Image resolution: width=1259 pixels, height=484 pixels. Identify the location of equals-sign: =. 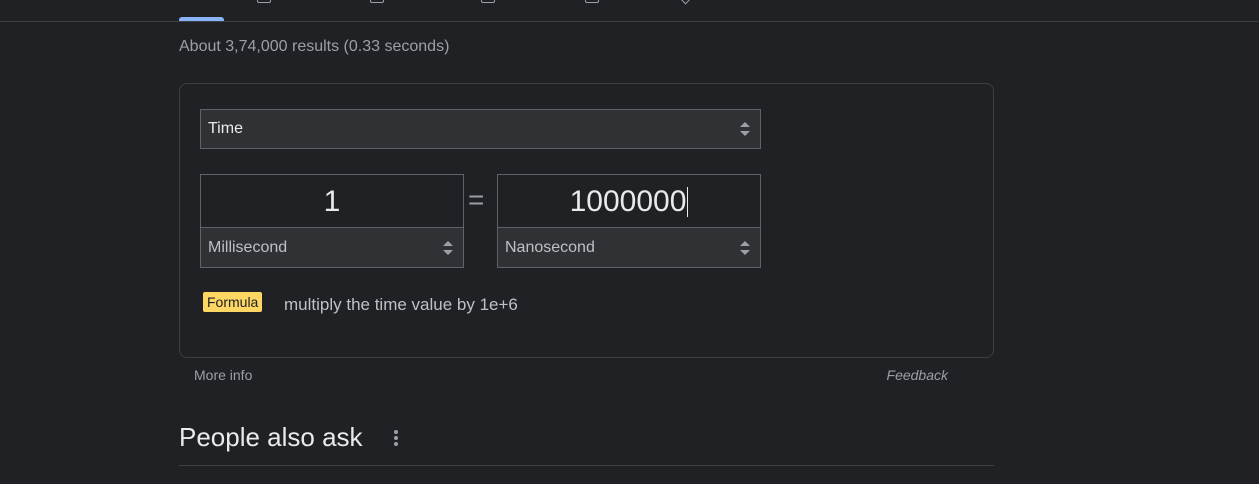
(476, 199).